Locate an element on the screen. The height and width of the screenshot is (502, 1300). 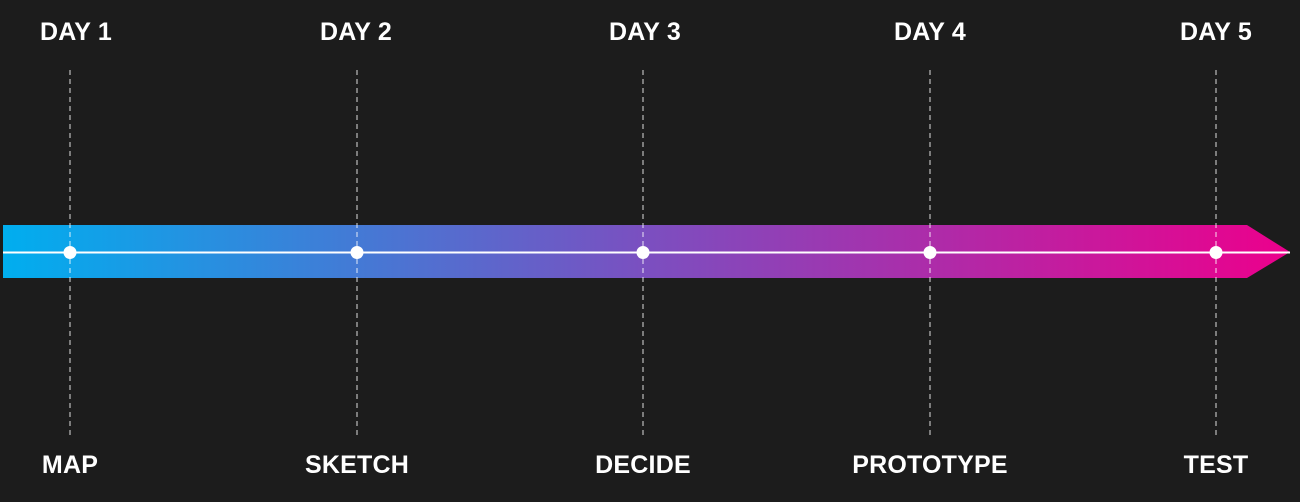
phase-label: DECIDE is located at coordinates (643, 465).